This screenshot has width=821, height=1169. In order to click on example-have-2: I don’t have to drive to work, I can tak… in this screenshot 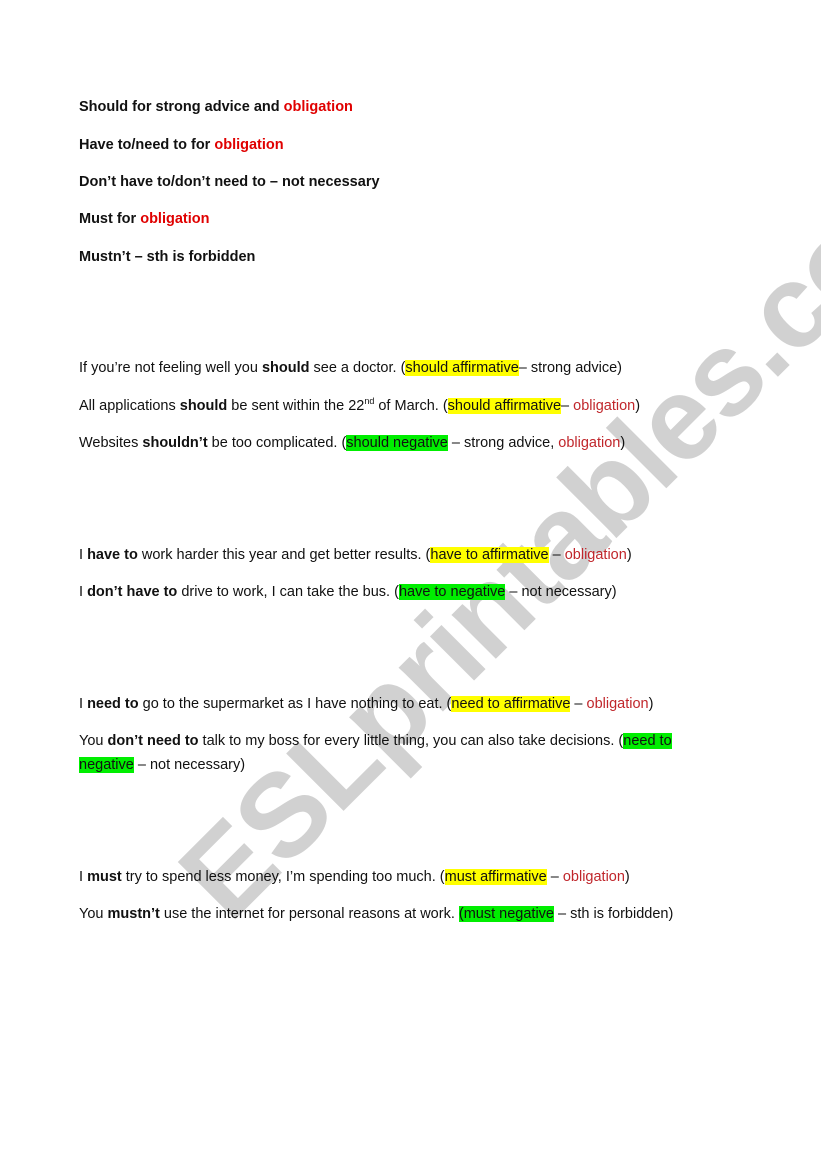, I will do `click(348, 592)`.